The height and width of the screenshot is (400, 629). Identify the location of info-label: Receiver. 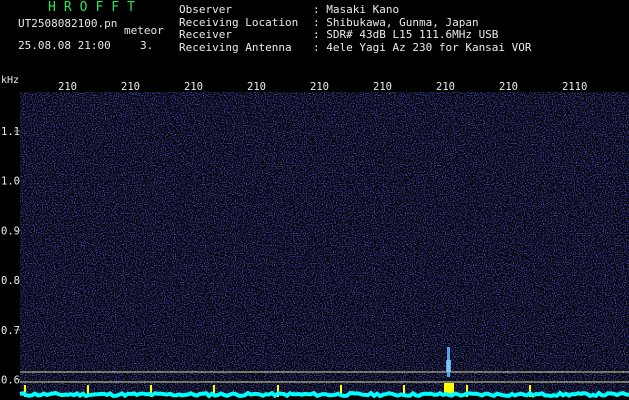
(205, 34).